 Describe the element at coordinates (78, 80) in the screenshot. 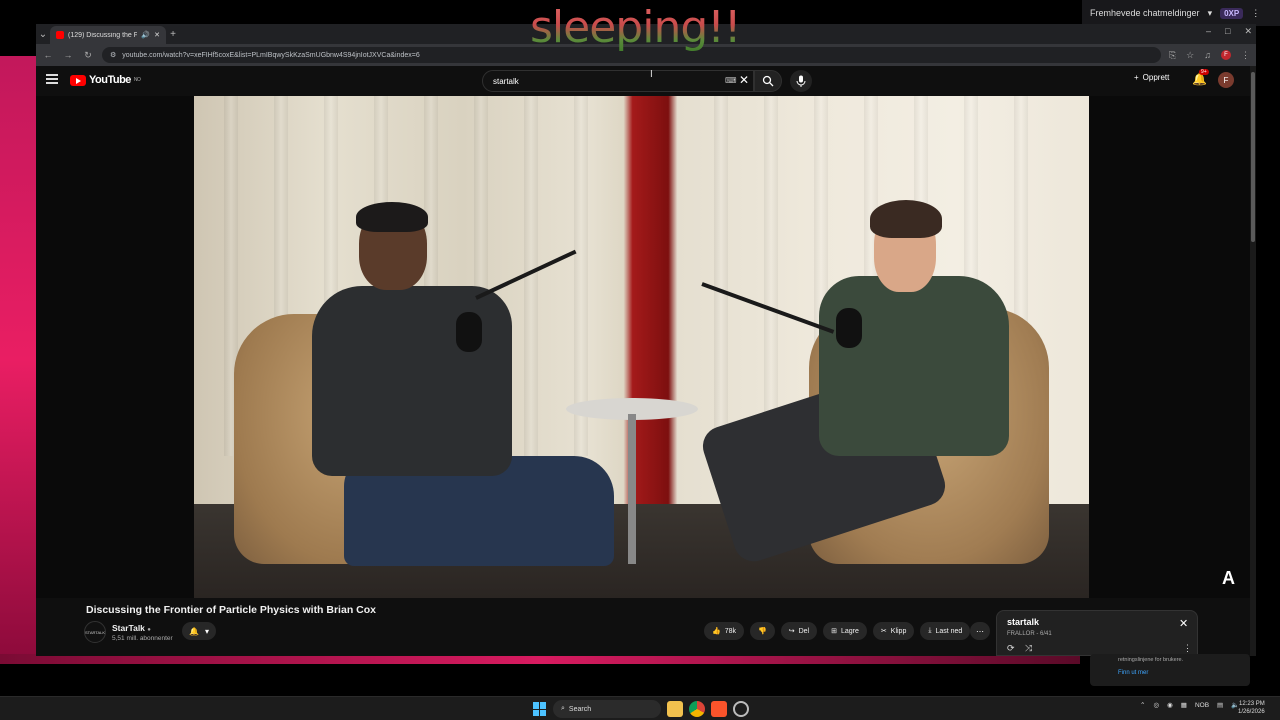

I see `youtube-play-icon` at that location.